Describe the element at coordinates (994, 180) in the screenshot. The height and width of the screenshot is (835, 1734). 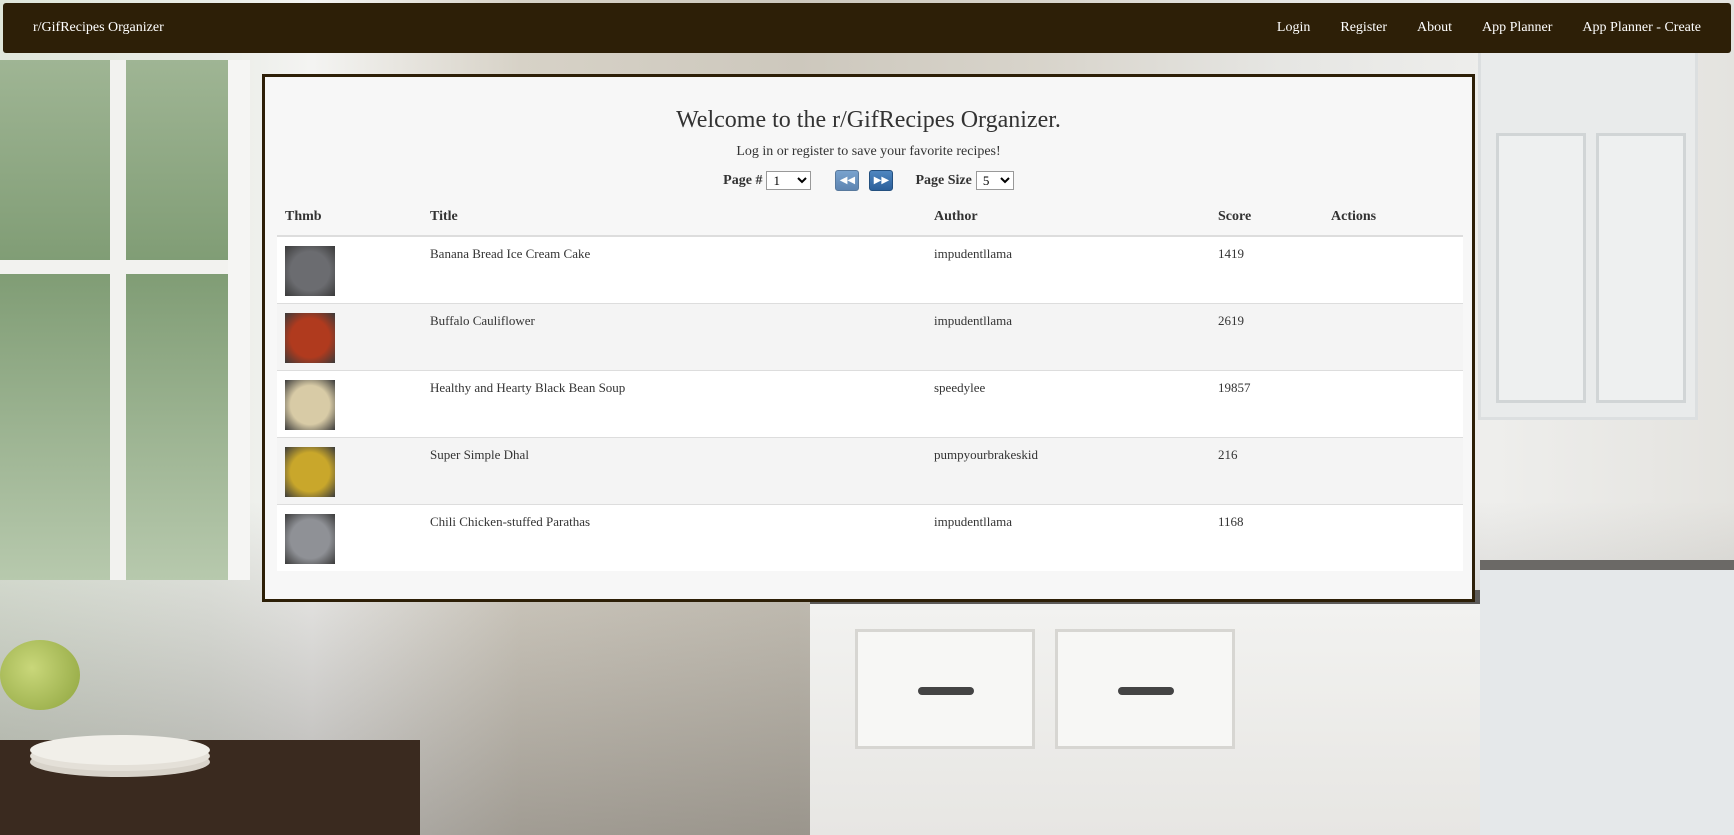
I see `page-size-select: 5` at that location.